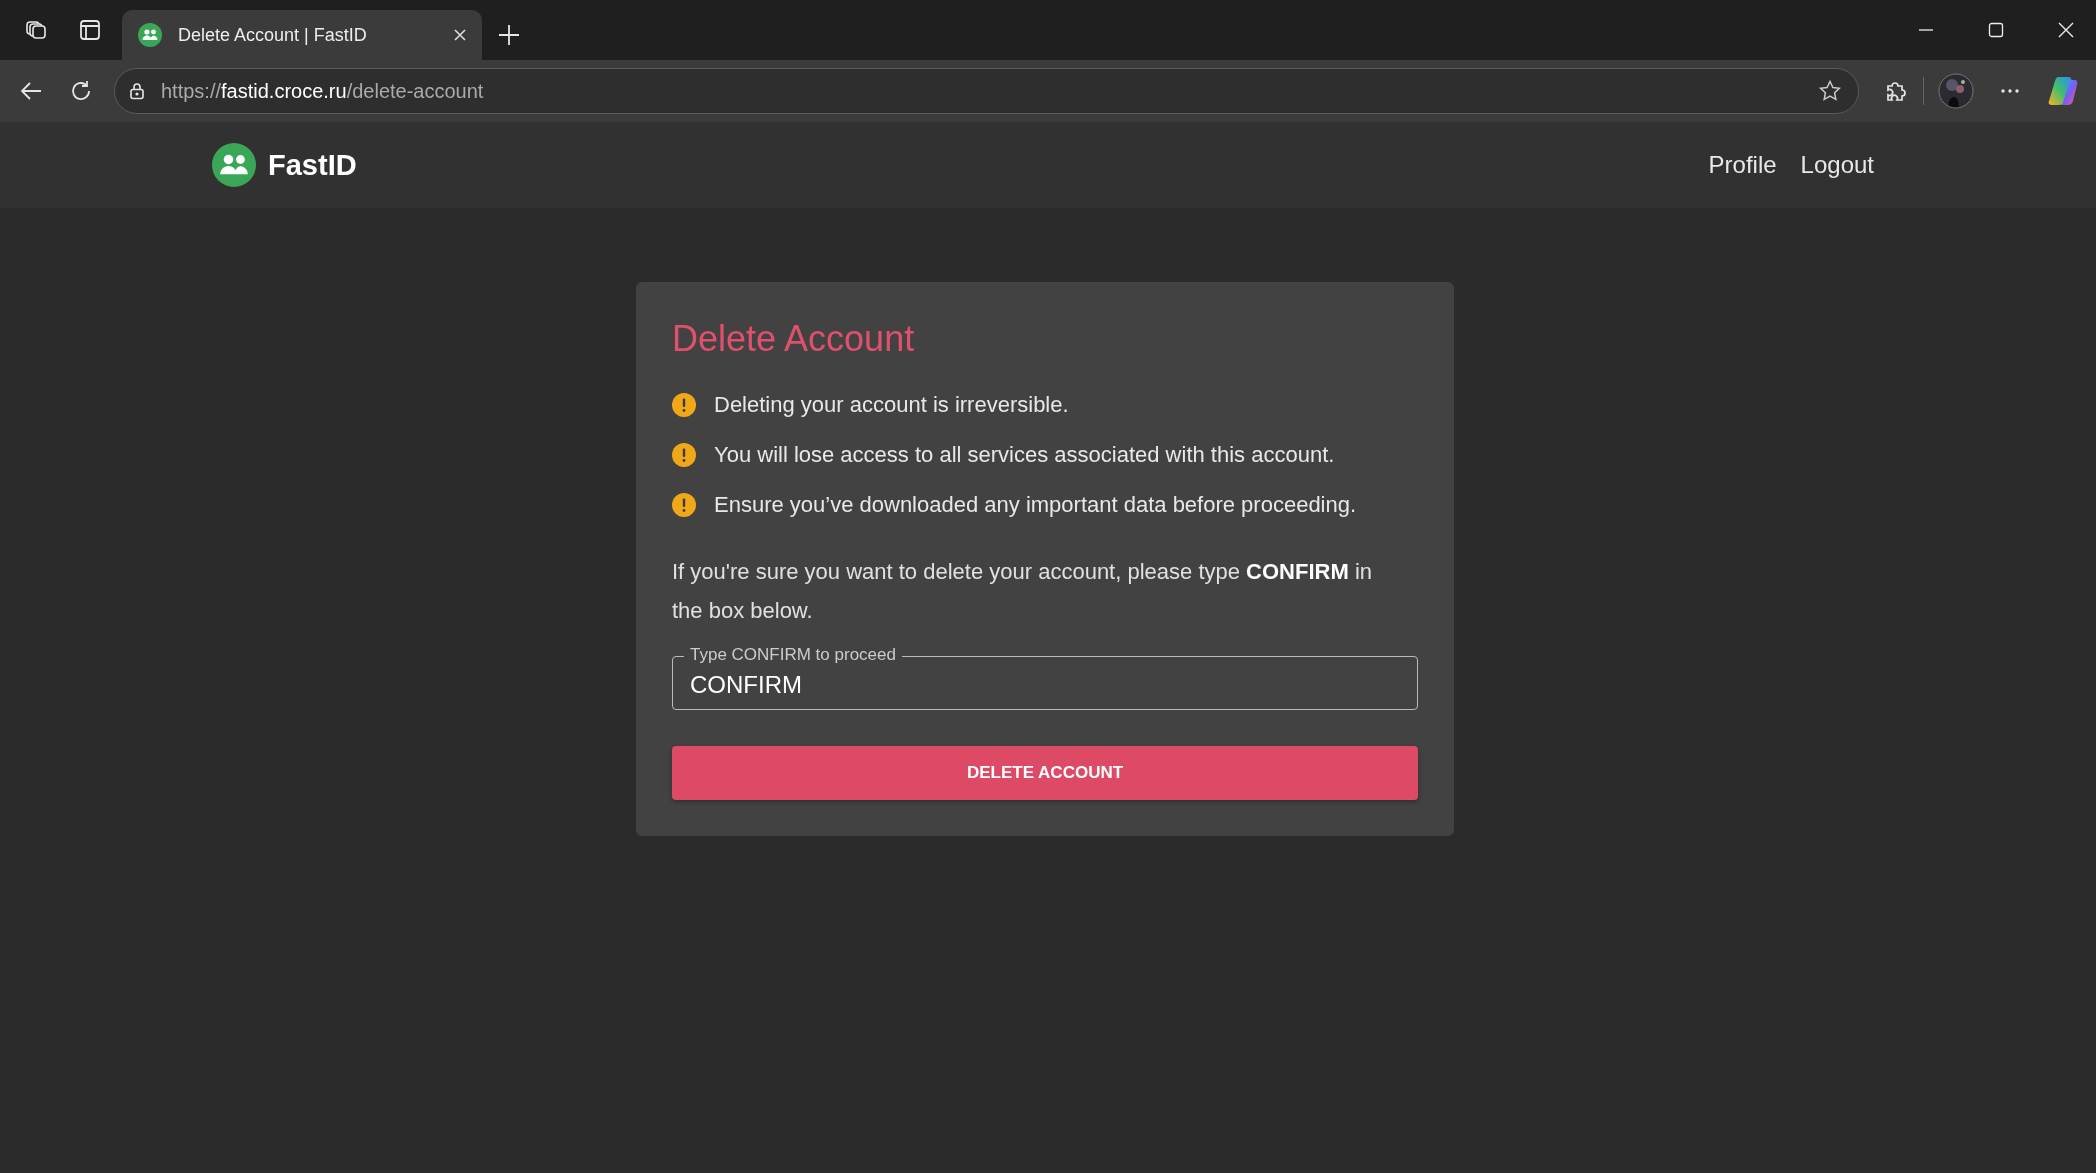 The image size is (2096, 1173). I want to click on star-icon, so click(1830, 91).